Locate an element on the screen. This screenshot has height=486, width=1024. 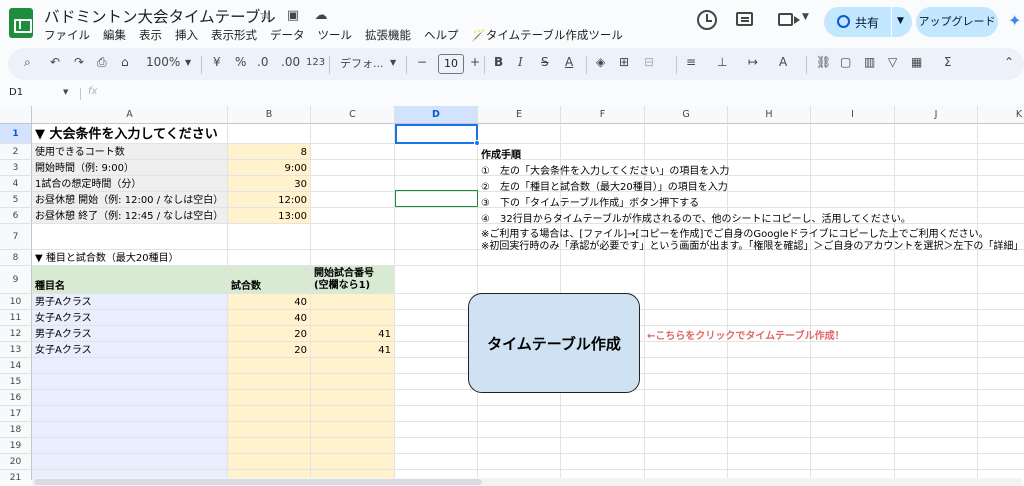
cell-b15 is located at coordinates (269, 382).